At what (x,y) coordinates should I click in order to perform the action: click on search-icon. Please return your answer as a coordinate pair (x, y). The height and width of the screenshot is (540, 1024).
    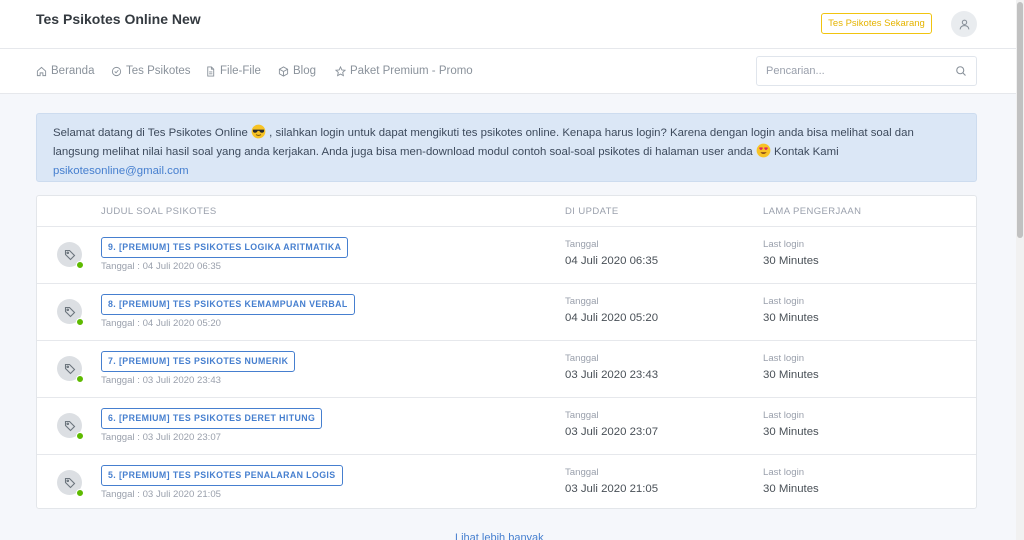
    Looking at the image, I should click on (961, 71).